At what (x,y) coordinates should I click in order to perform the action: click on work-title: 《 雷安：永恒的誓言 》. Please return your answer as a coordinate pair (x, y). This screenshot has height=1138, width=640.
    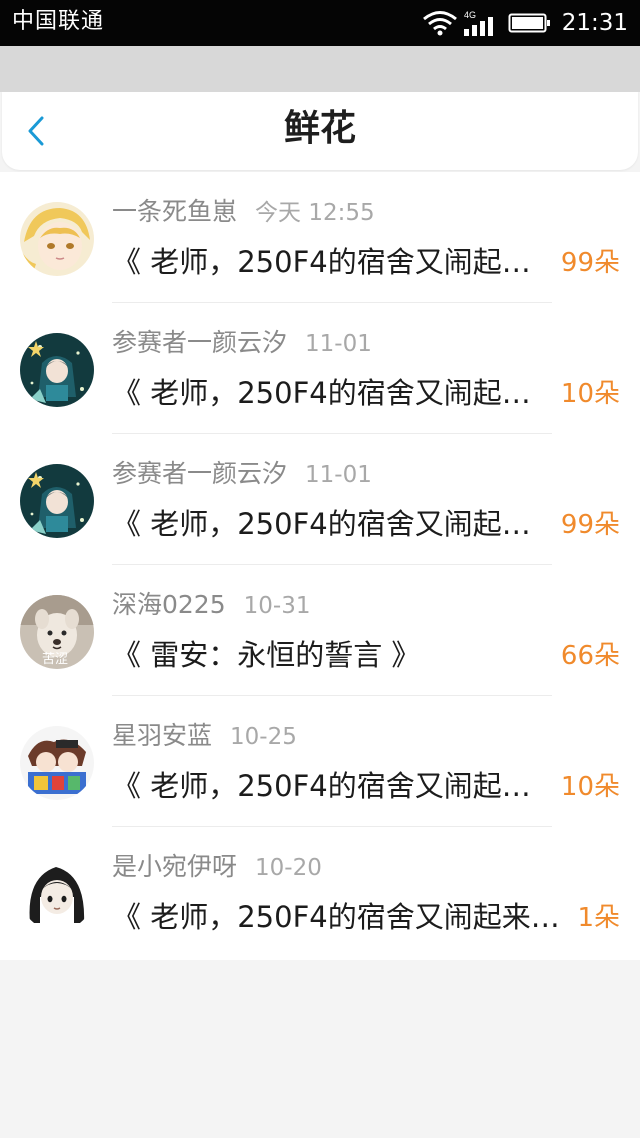
    Looking at the image, I should click on (266, 655).